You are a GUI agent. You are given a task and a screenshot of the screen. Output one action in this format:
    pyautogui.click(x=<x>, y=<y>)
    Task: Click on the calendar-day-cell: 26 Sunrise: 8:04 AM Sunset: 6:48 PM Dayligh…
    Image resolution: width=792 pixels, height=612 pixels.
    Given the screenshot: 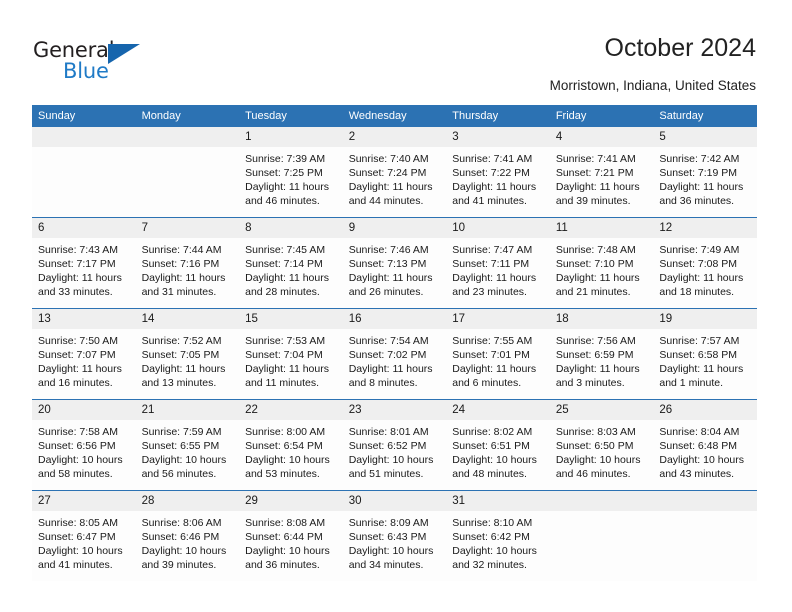 What is the action you would take?
    pyautogui.click(x=705, y=445)
    